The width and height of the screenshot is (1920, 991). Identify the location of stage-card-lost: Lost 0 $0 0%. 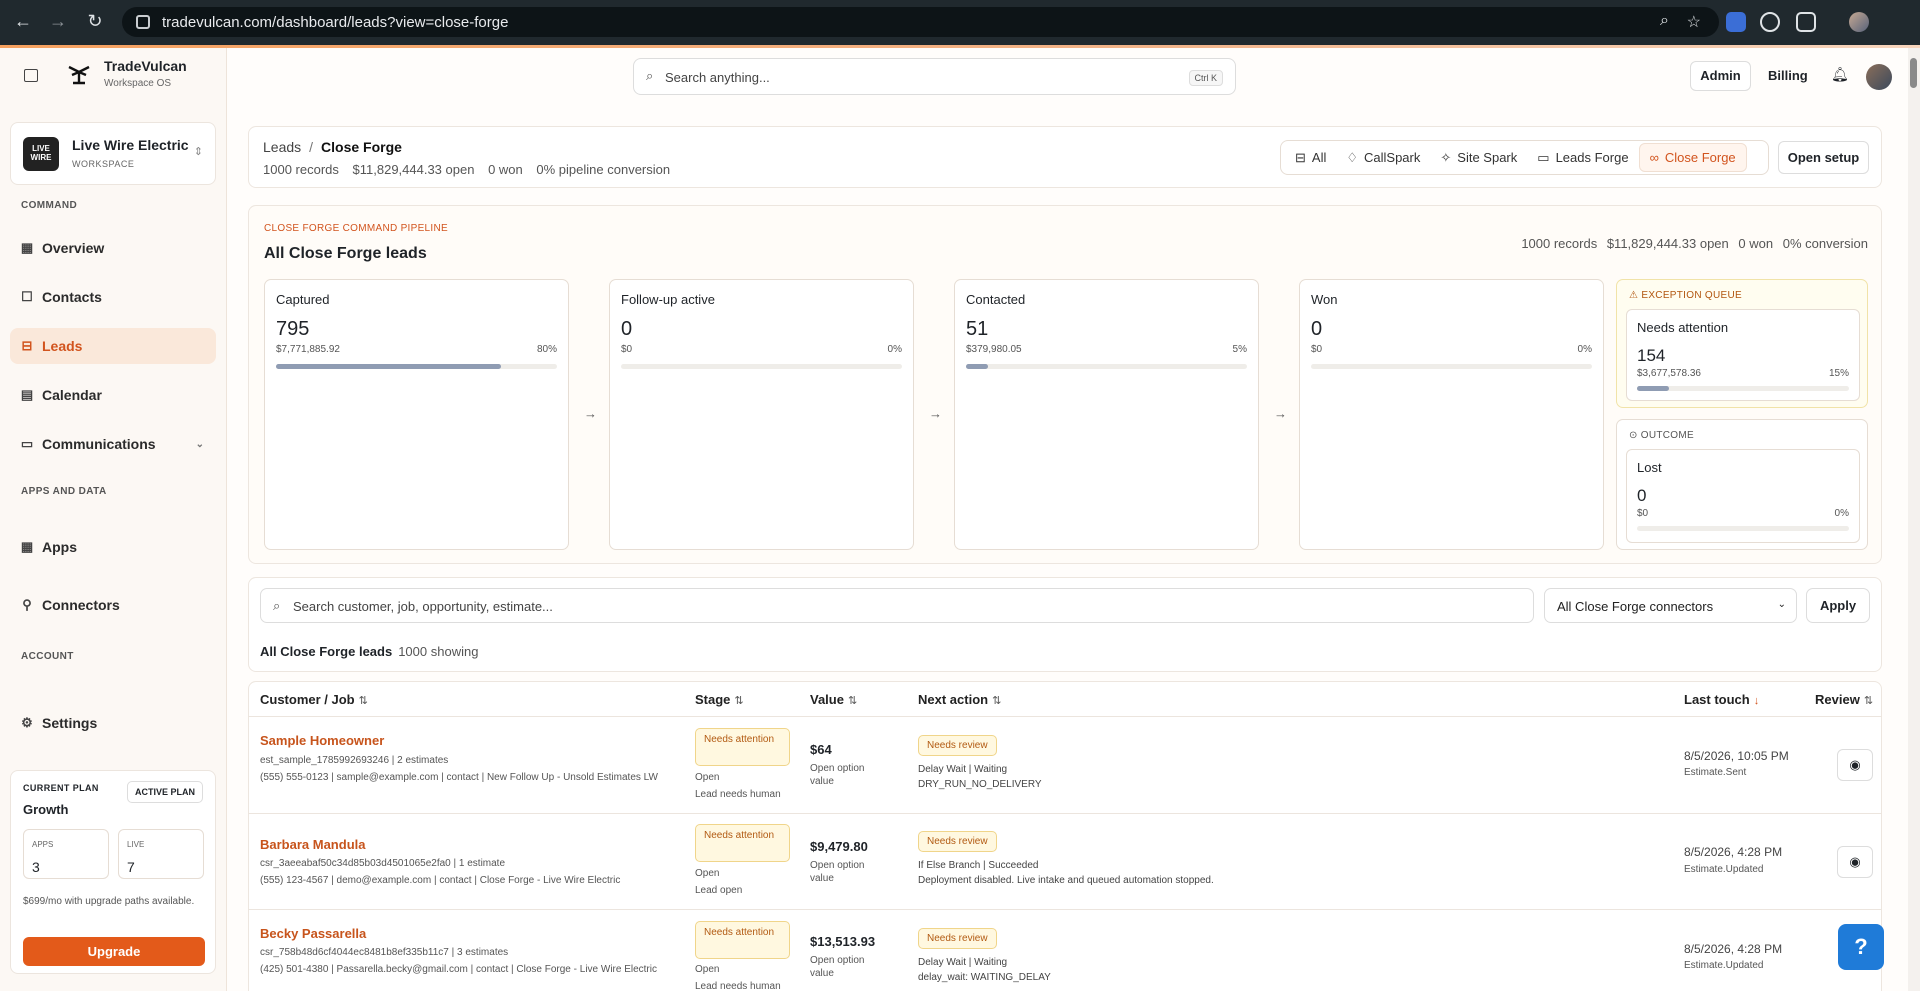
(1743, 496).